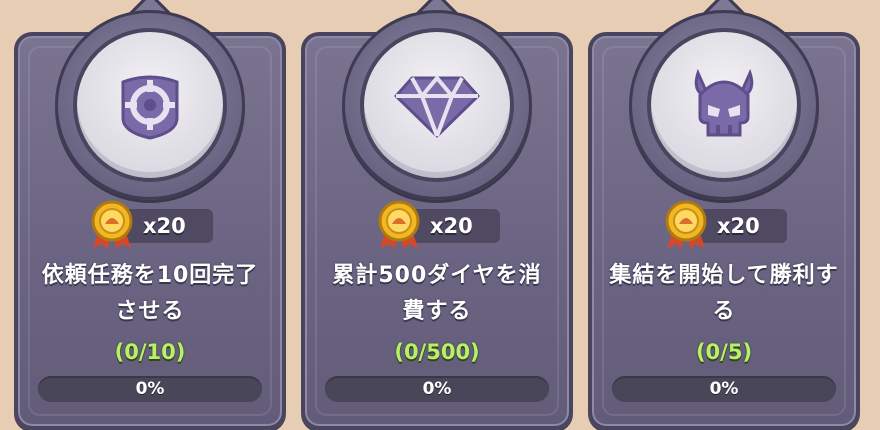 The image size is (880, 430). I want to click on quest-title: 累計500ダイヤを消費する, so click(437, 293).